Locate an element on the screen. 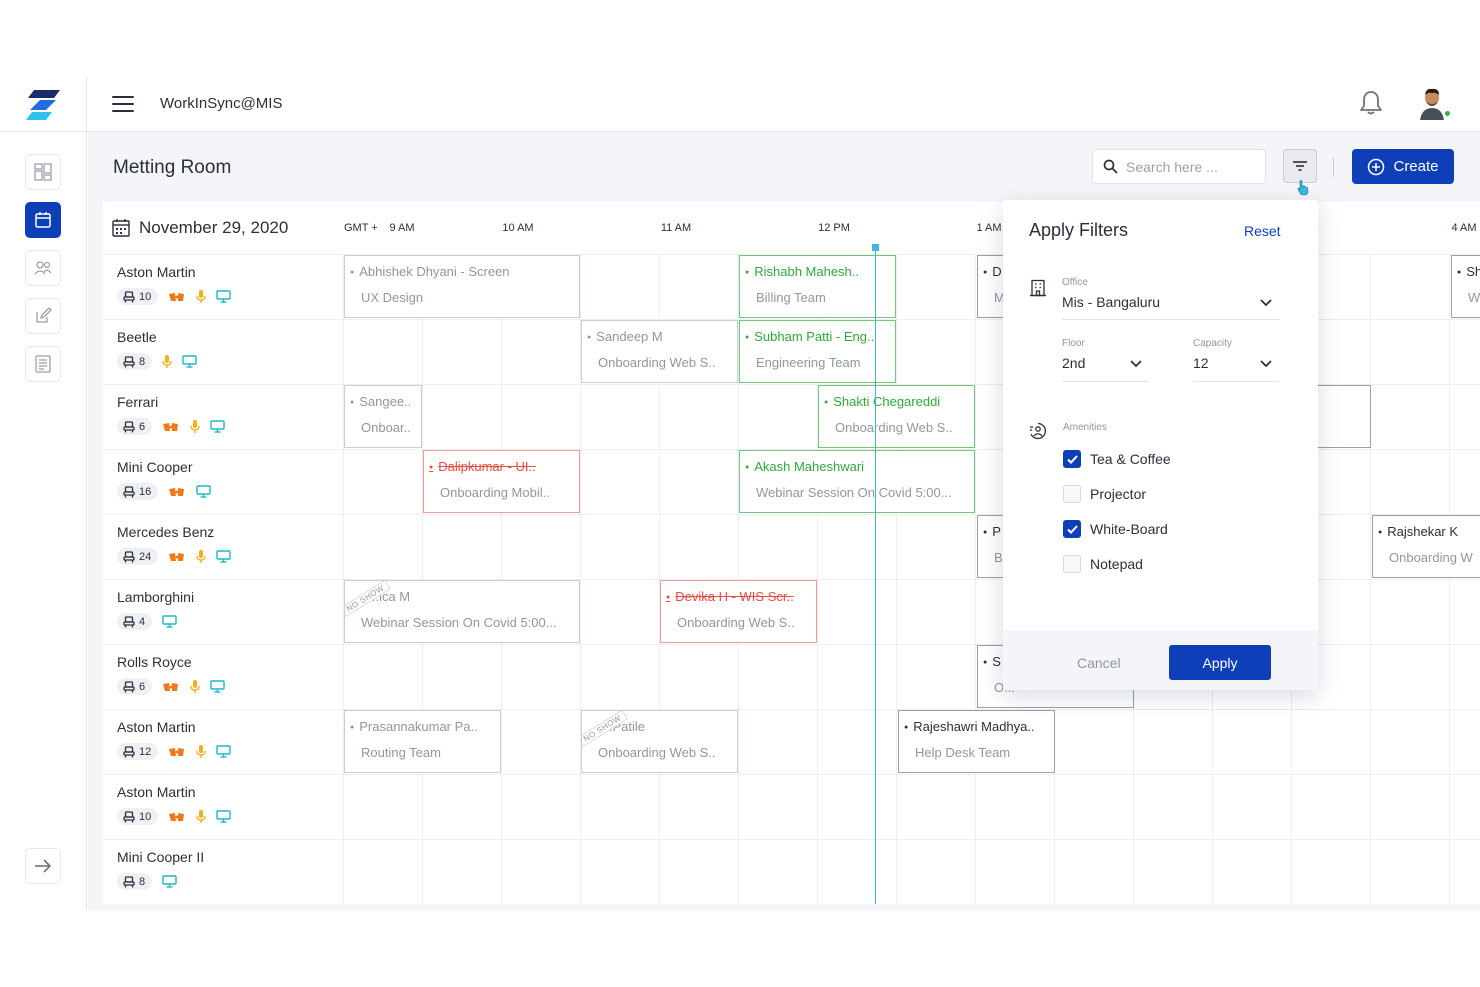 This screenshot has height=987, width=1480. floor-label: Floor is located at coordinates (1073, 343).